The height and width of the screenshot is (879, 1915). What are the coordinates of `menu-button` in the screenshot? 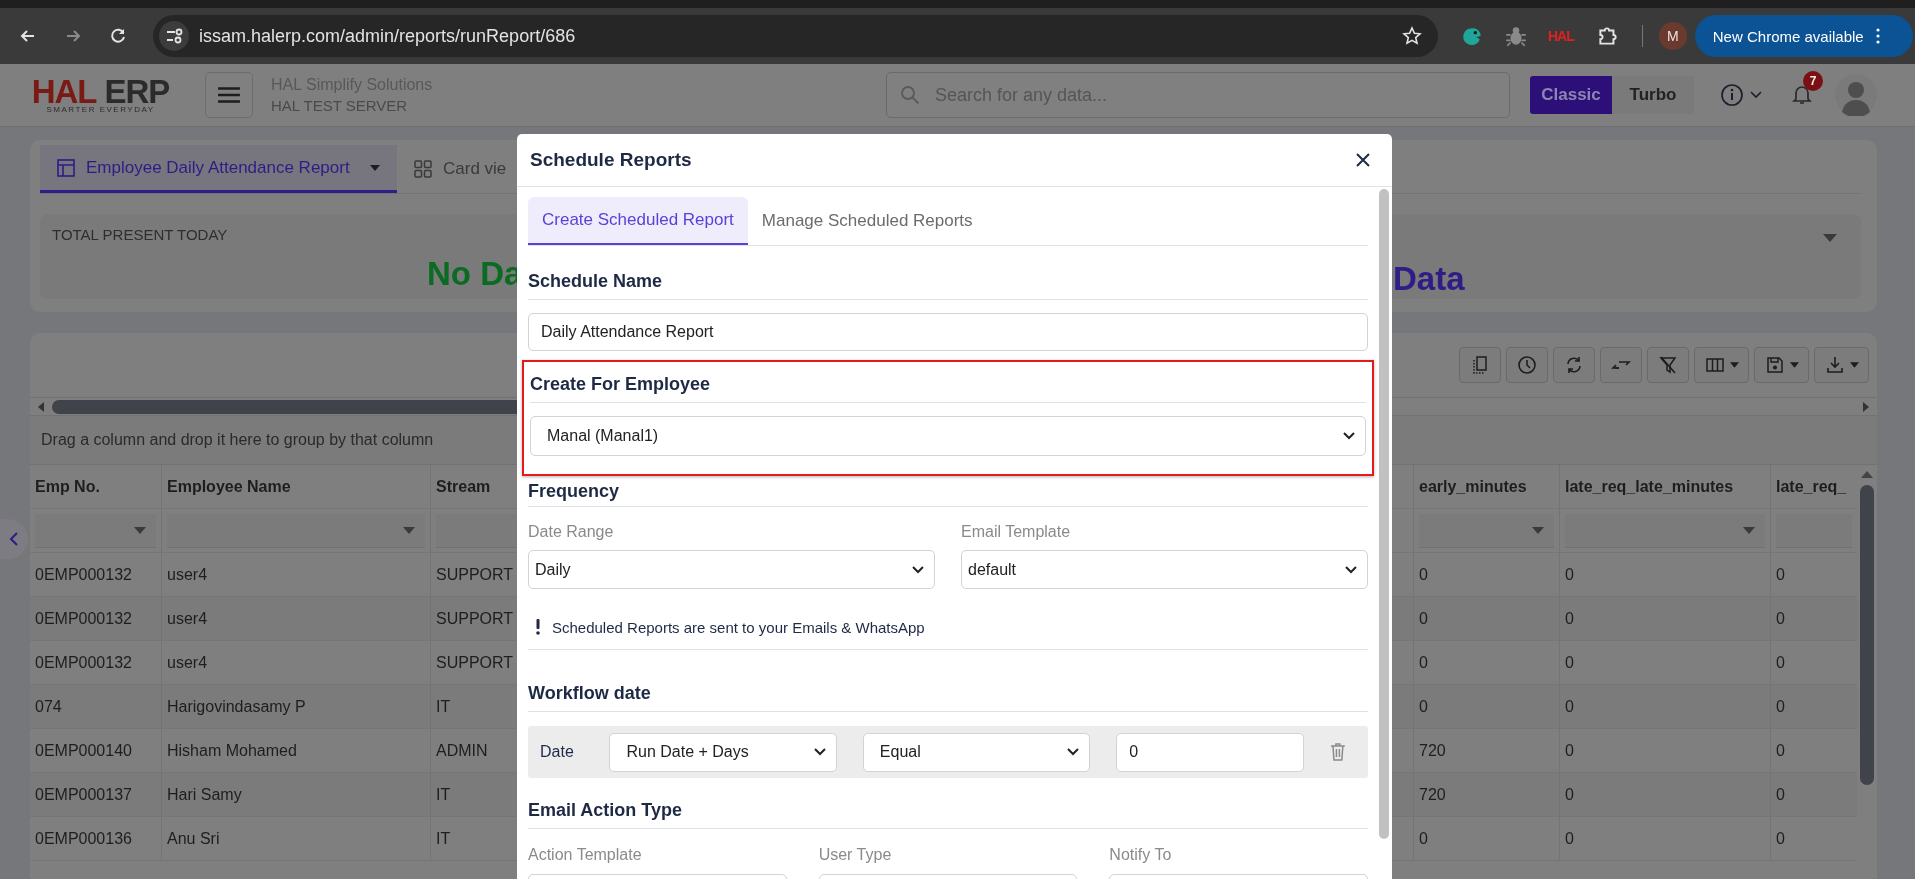 It's located at (229, 95).